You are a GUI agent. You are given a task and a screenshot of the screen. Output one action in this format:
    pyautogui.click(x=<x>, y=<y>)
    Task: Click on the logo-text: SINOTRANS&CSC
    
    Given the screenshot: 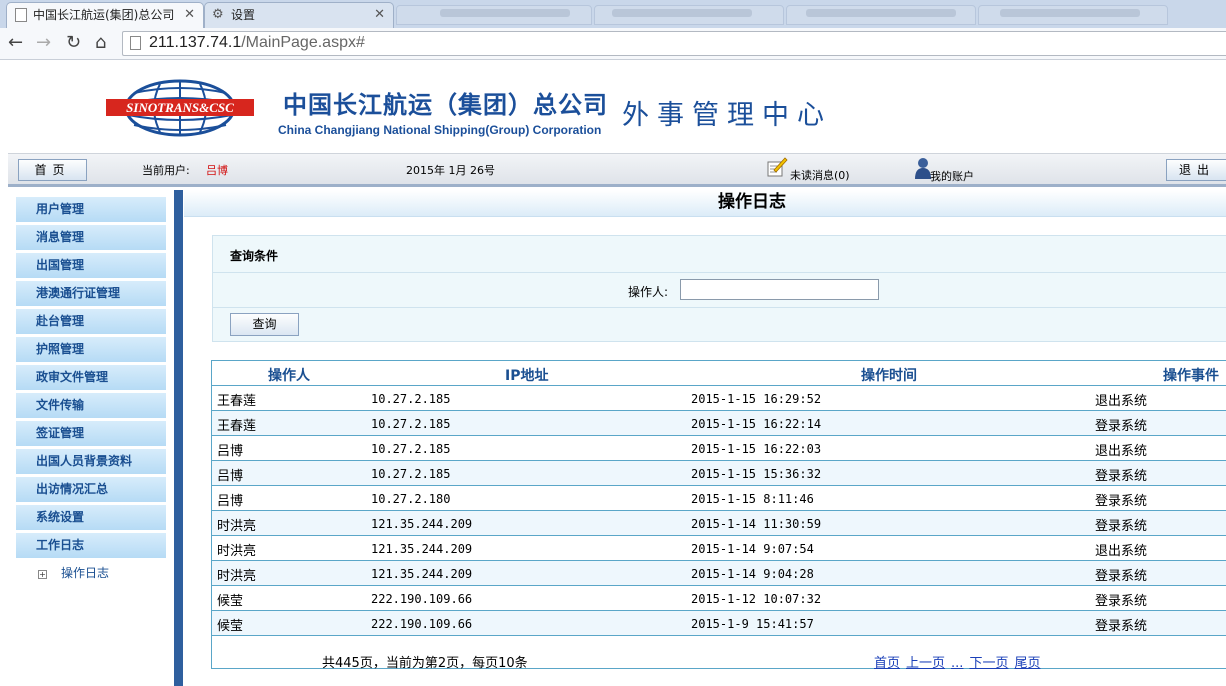 What is the action you would take?
    pyautogui.click(x=180, y=107)
    